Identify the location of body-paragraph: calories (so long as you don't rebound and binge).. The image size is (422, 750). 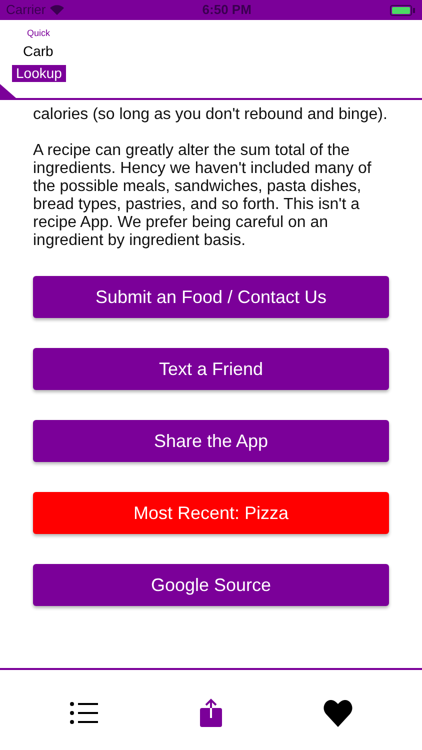
(210, 115).